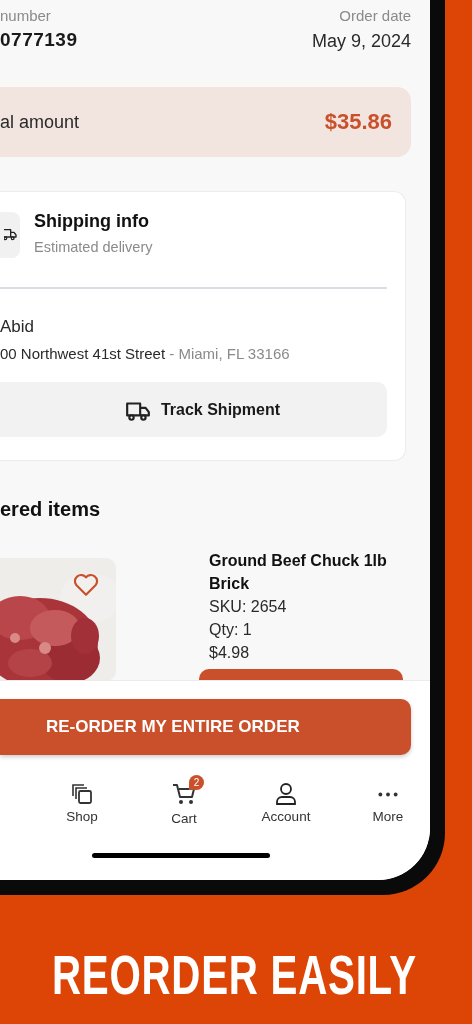 This screenshot has height=1024, width=472. Describe the element at coordinates (145, 353) in the screenshot. I see `shipping-address: 00 Northwest 41st Street - Miami, FL 33166` at that location.